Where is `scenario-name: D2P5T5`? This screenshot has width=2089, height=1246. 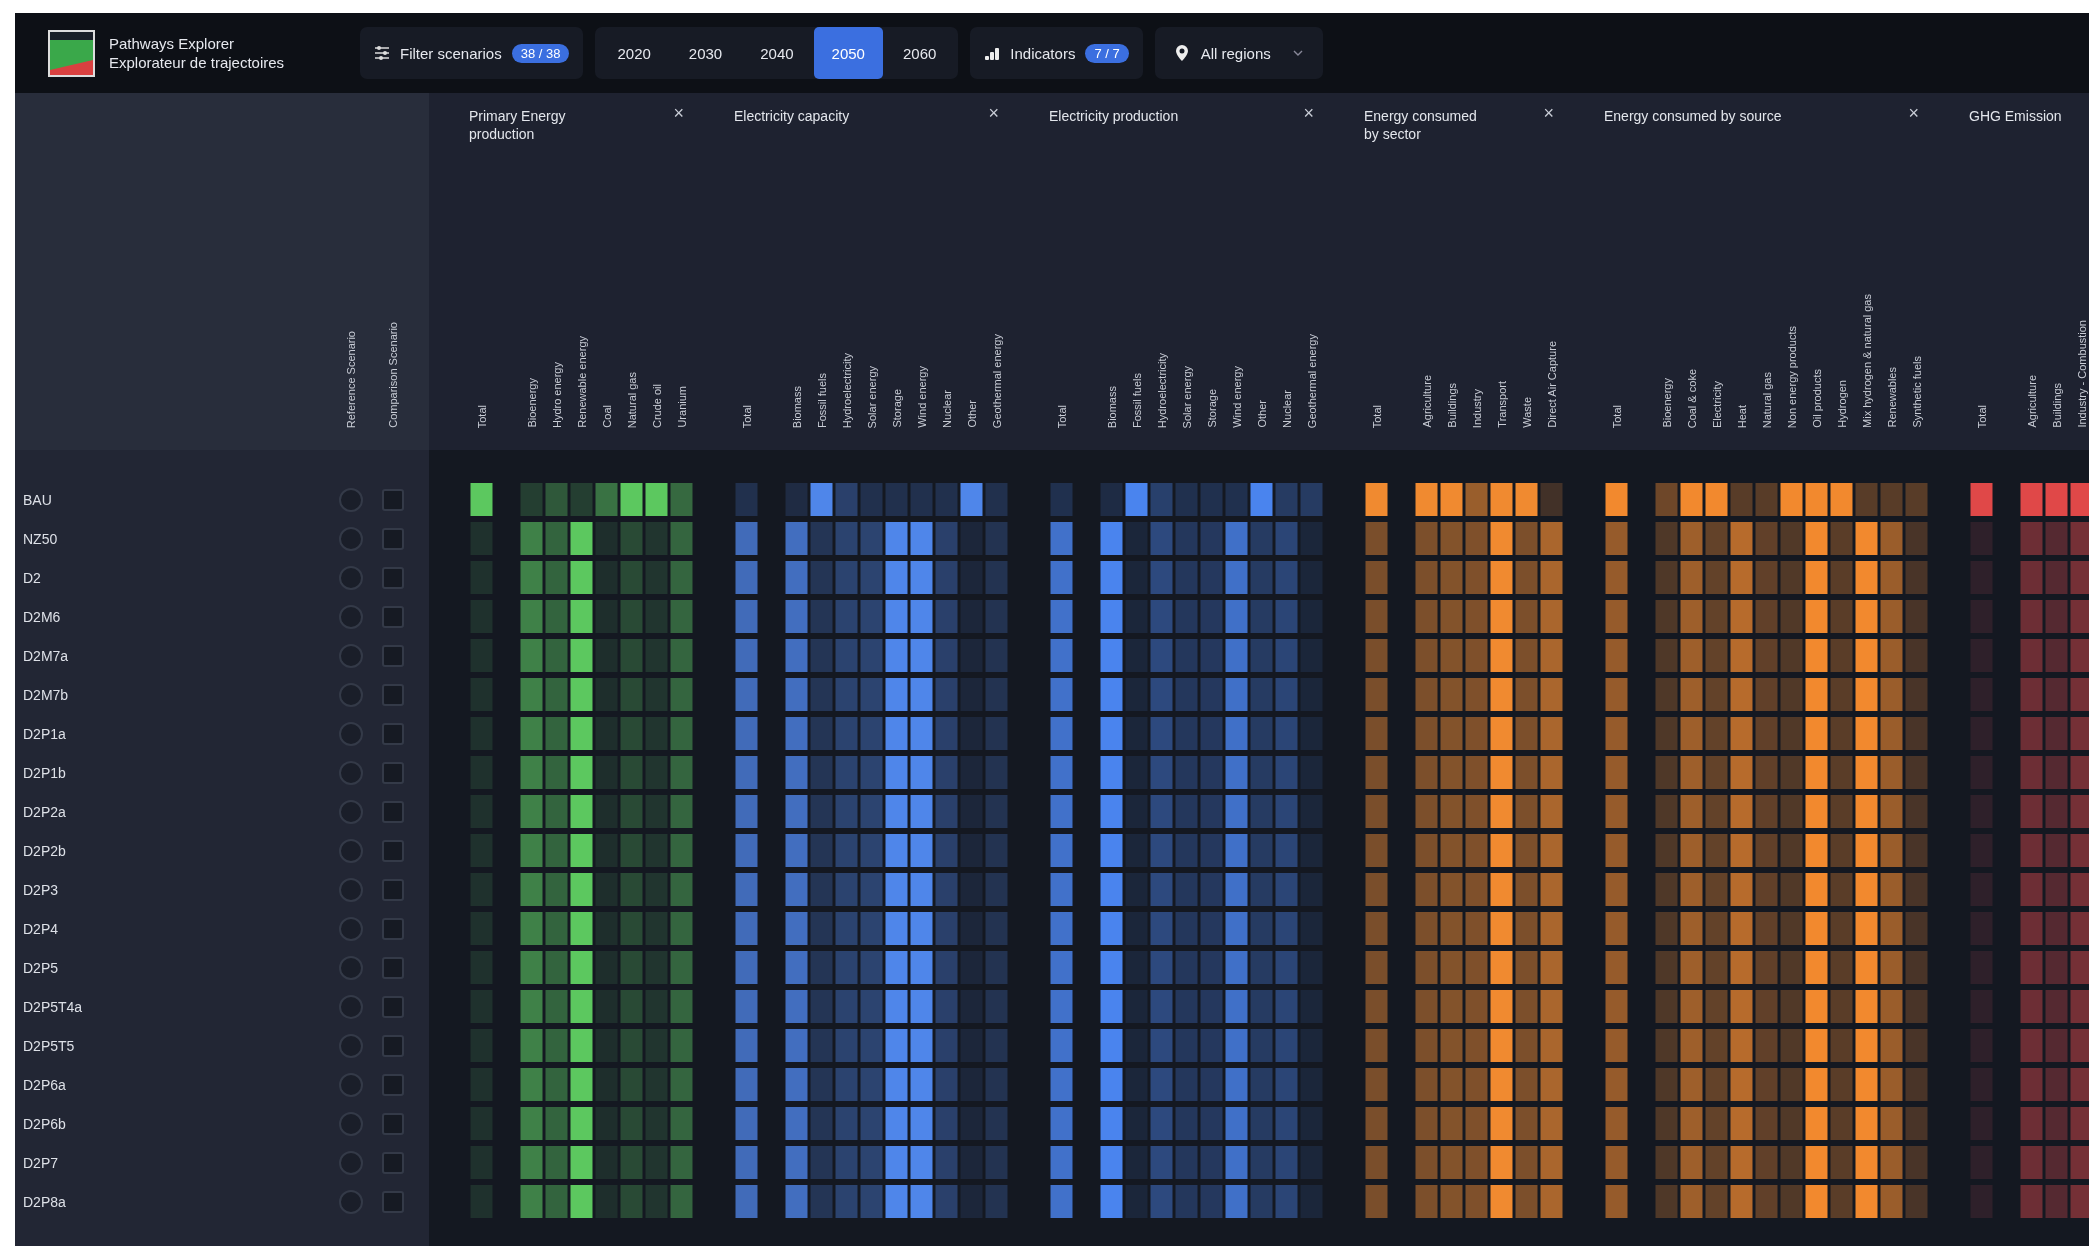
scenario-name: D2P5T5 is located at coordinates (49, 1045).